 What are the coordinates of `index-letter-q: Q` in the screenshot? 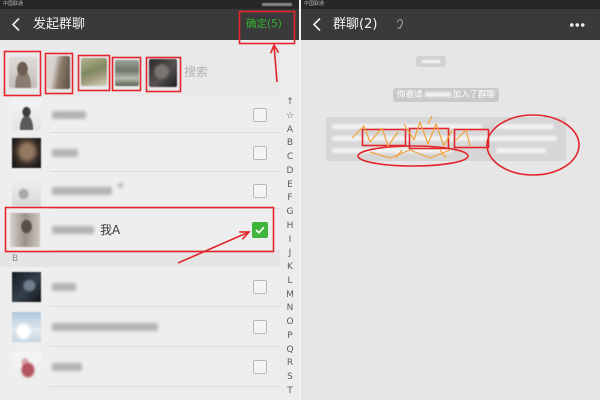 It's located at (290, 351).